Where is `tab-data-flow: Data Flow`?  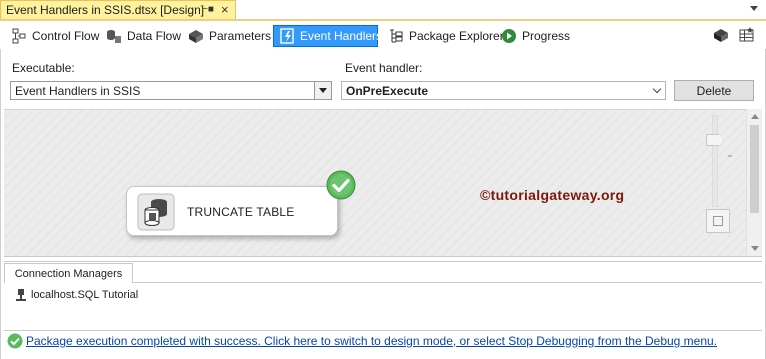 tab-data-flow: Data Flow is located at coordinates (143, 36).